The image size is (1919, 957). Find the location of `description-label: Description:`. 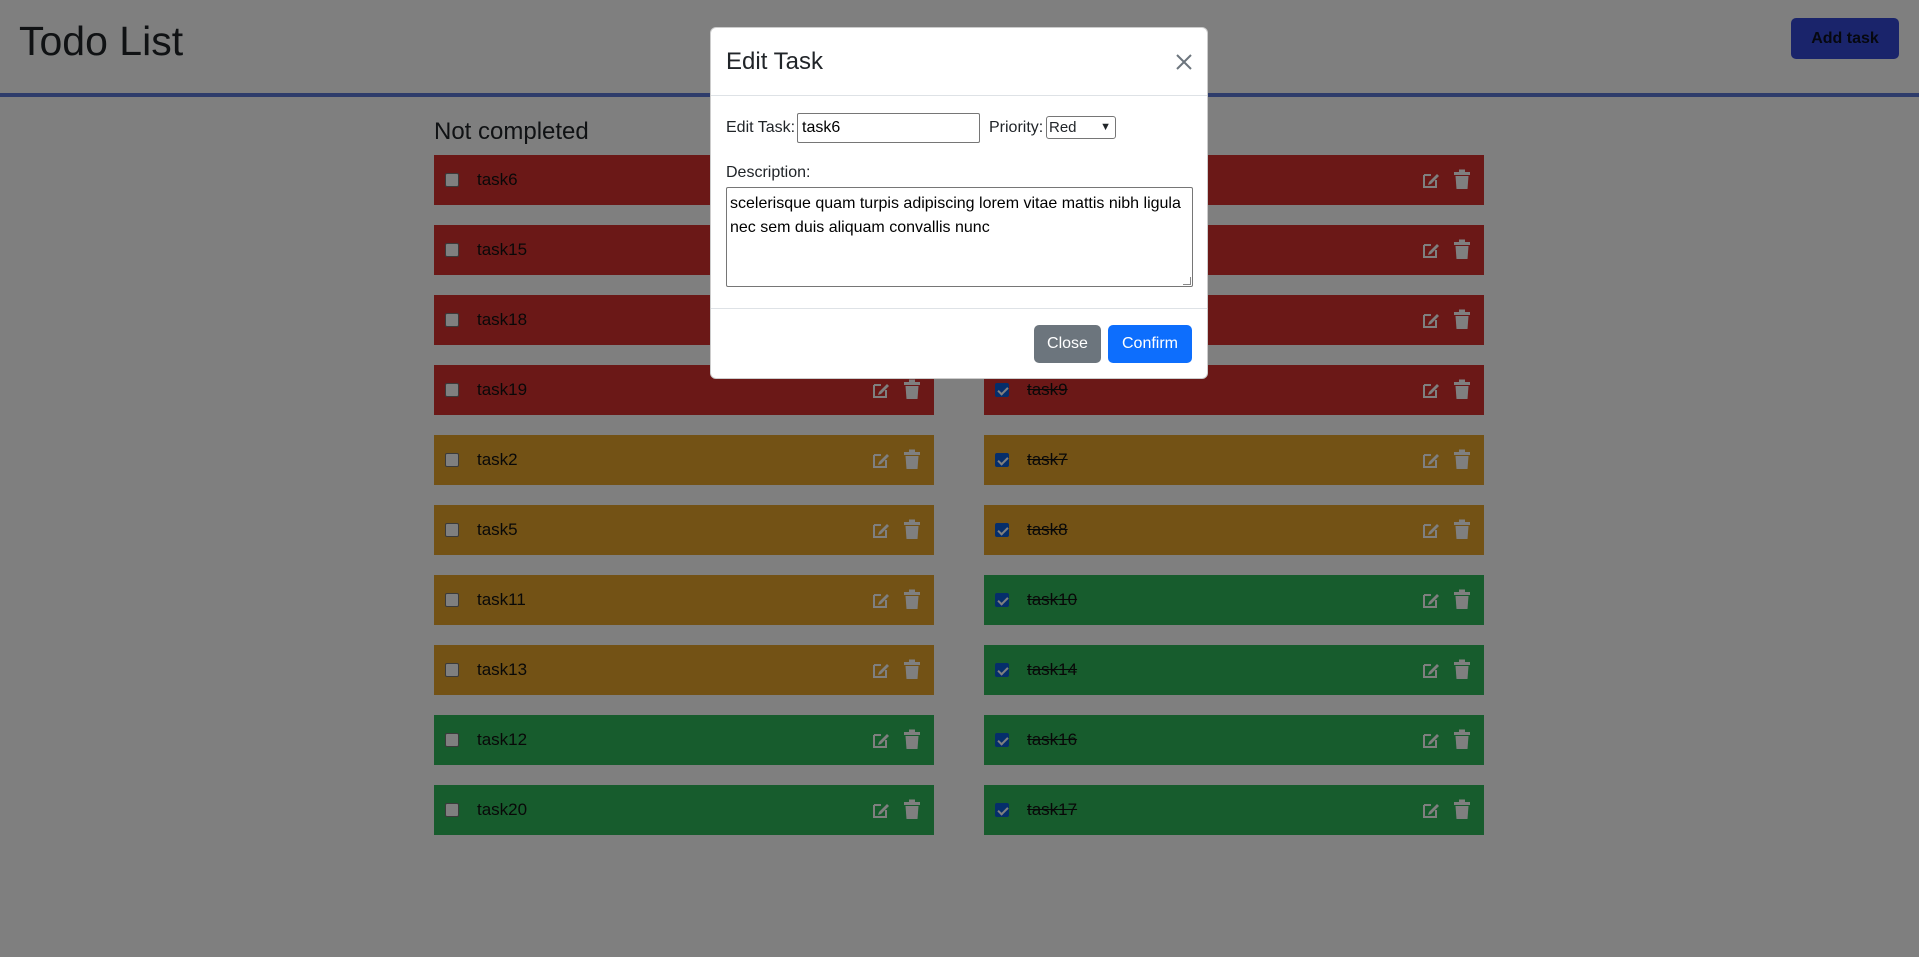

description-label: Description: is located at coordinates (768, 172).